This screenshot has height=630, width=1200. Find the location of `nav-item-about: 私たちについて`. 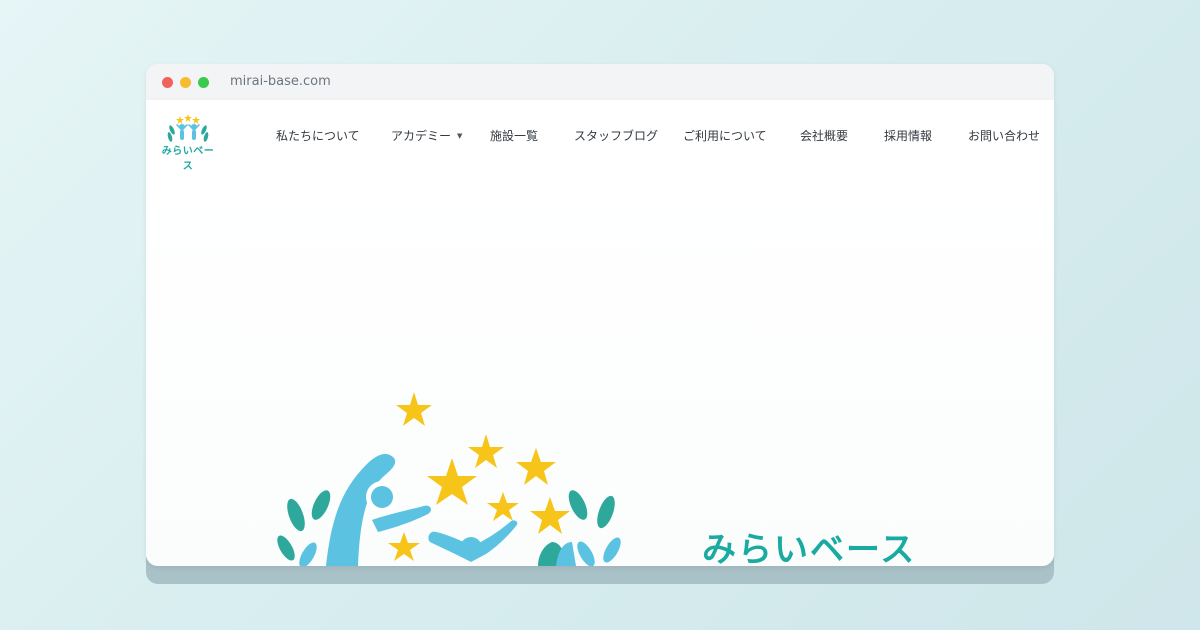

nav-item-about: 私たちについて is located at coordinates (318, 135).